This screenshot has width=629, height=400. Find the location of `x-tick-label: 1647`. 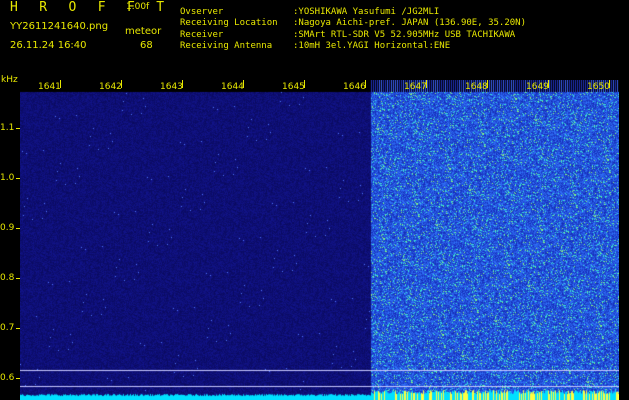

x-tick-label: 1647 is located at coordinates (415, 87).